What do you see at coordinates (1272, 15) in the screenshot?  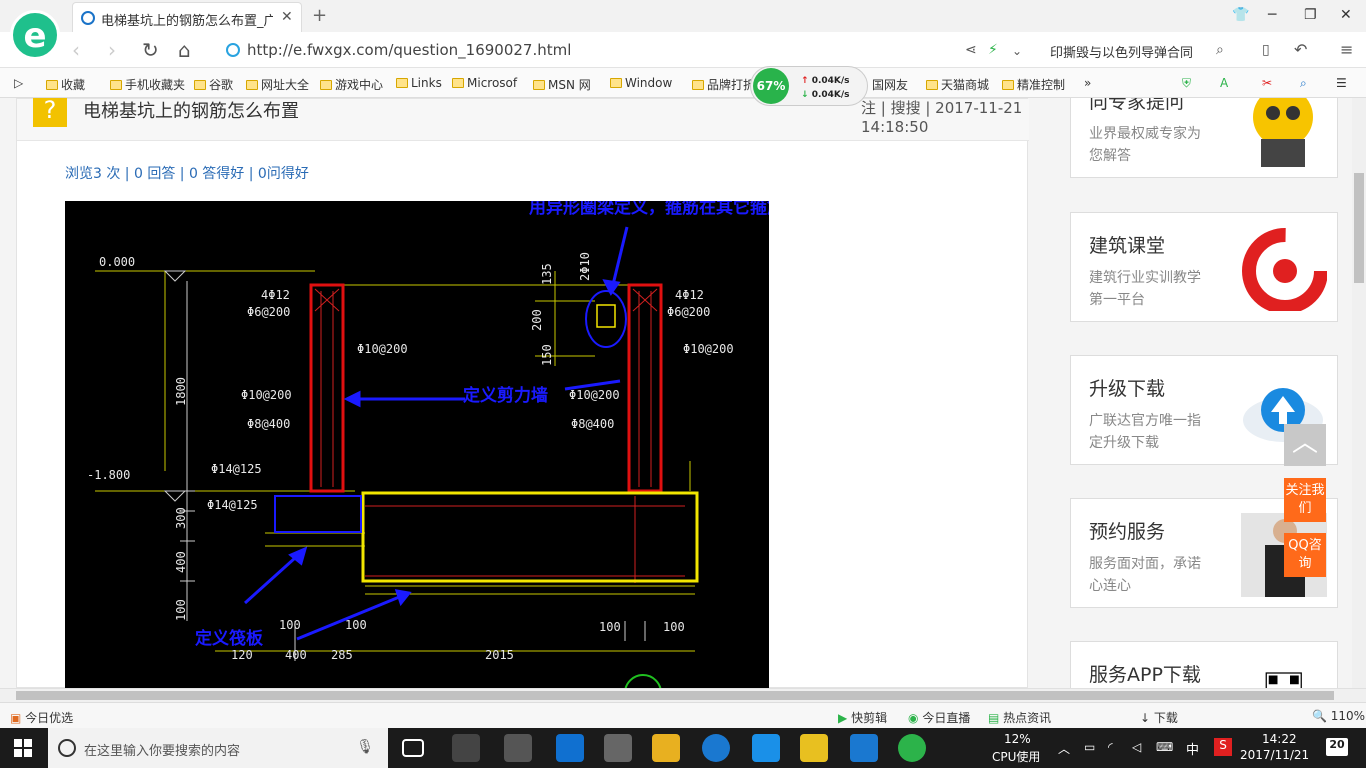 I see `minimize-button: ─` at bounding box center [1272, 15].